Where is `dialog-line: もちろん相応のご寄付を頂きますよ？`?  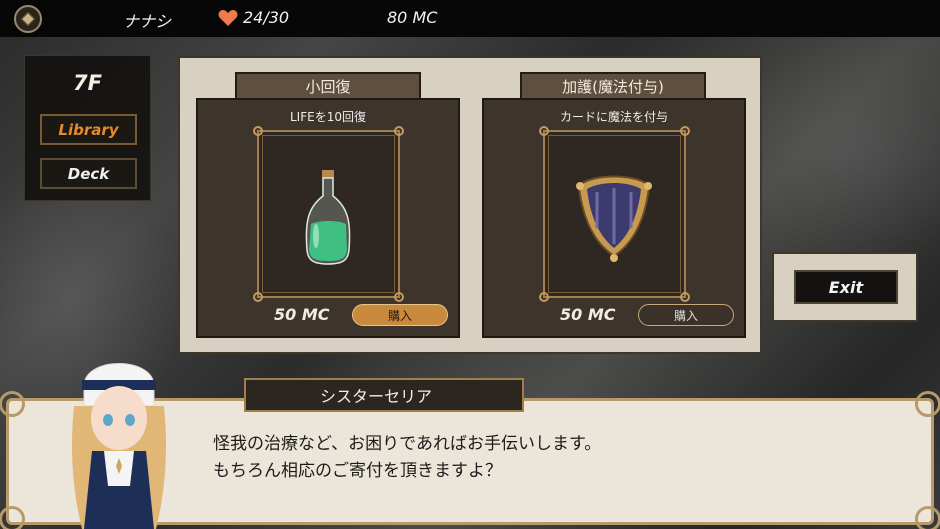
dialog-line: もちろん相応のご寄付を頂きますよ？ is located at coordinates (357, 471).